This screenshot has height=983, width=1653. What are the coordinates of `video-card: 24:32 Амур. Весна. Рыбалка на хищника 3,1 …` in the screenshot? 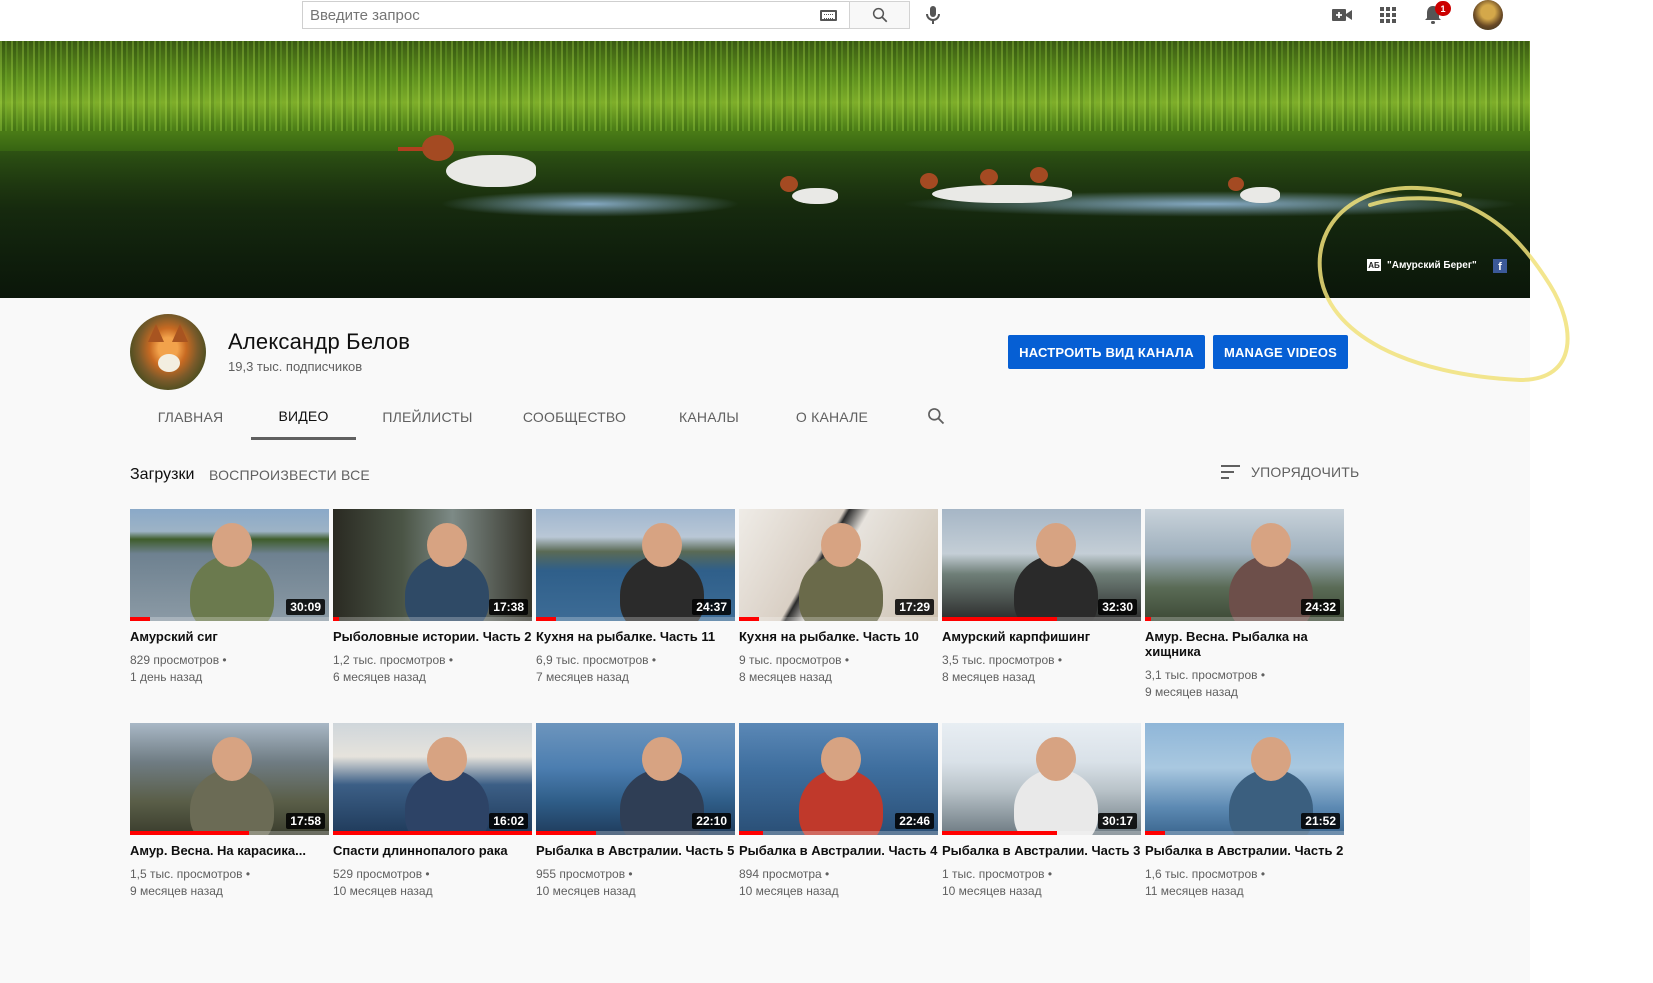 It's located at (1244, 605).